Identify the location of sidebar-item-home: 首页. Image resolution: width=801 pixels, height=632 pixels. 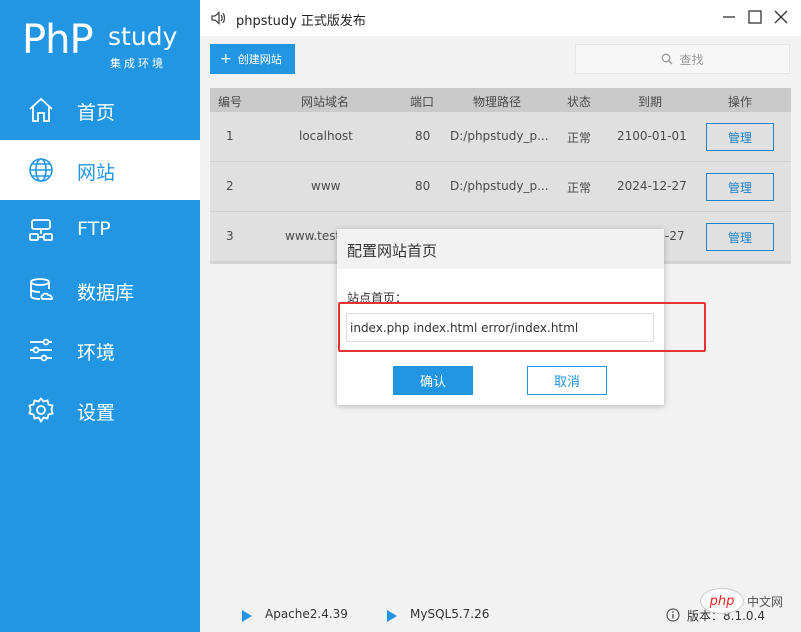
(100, 110).